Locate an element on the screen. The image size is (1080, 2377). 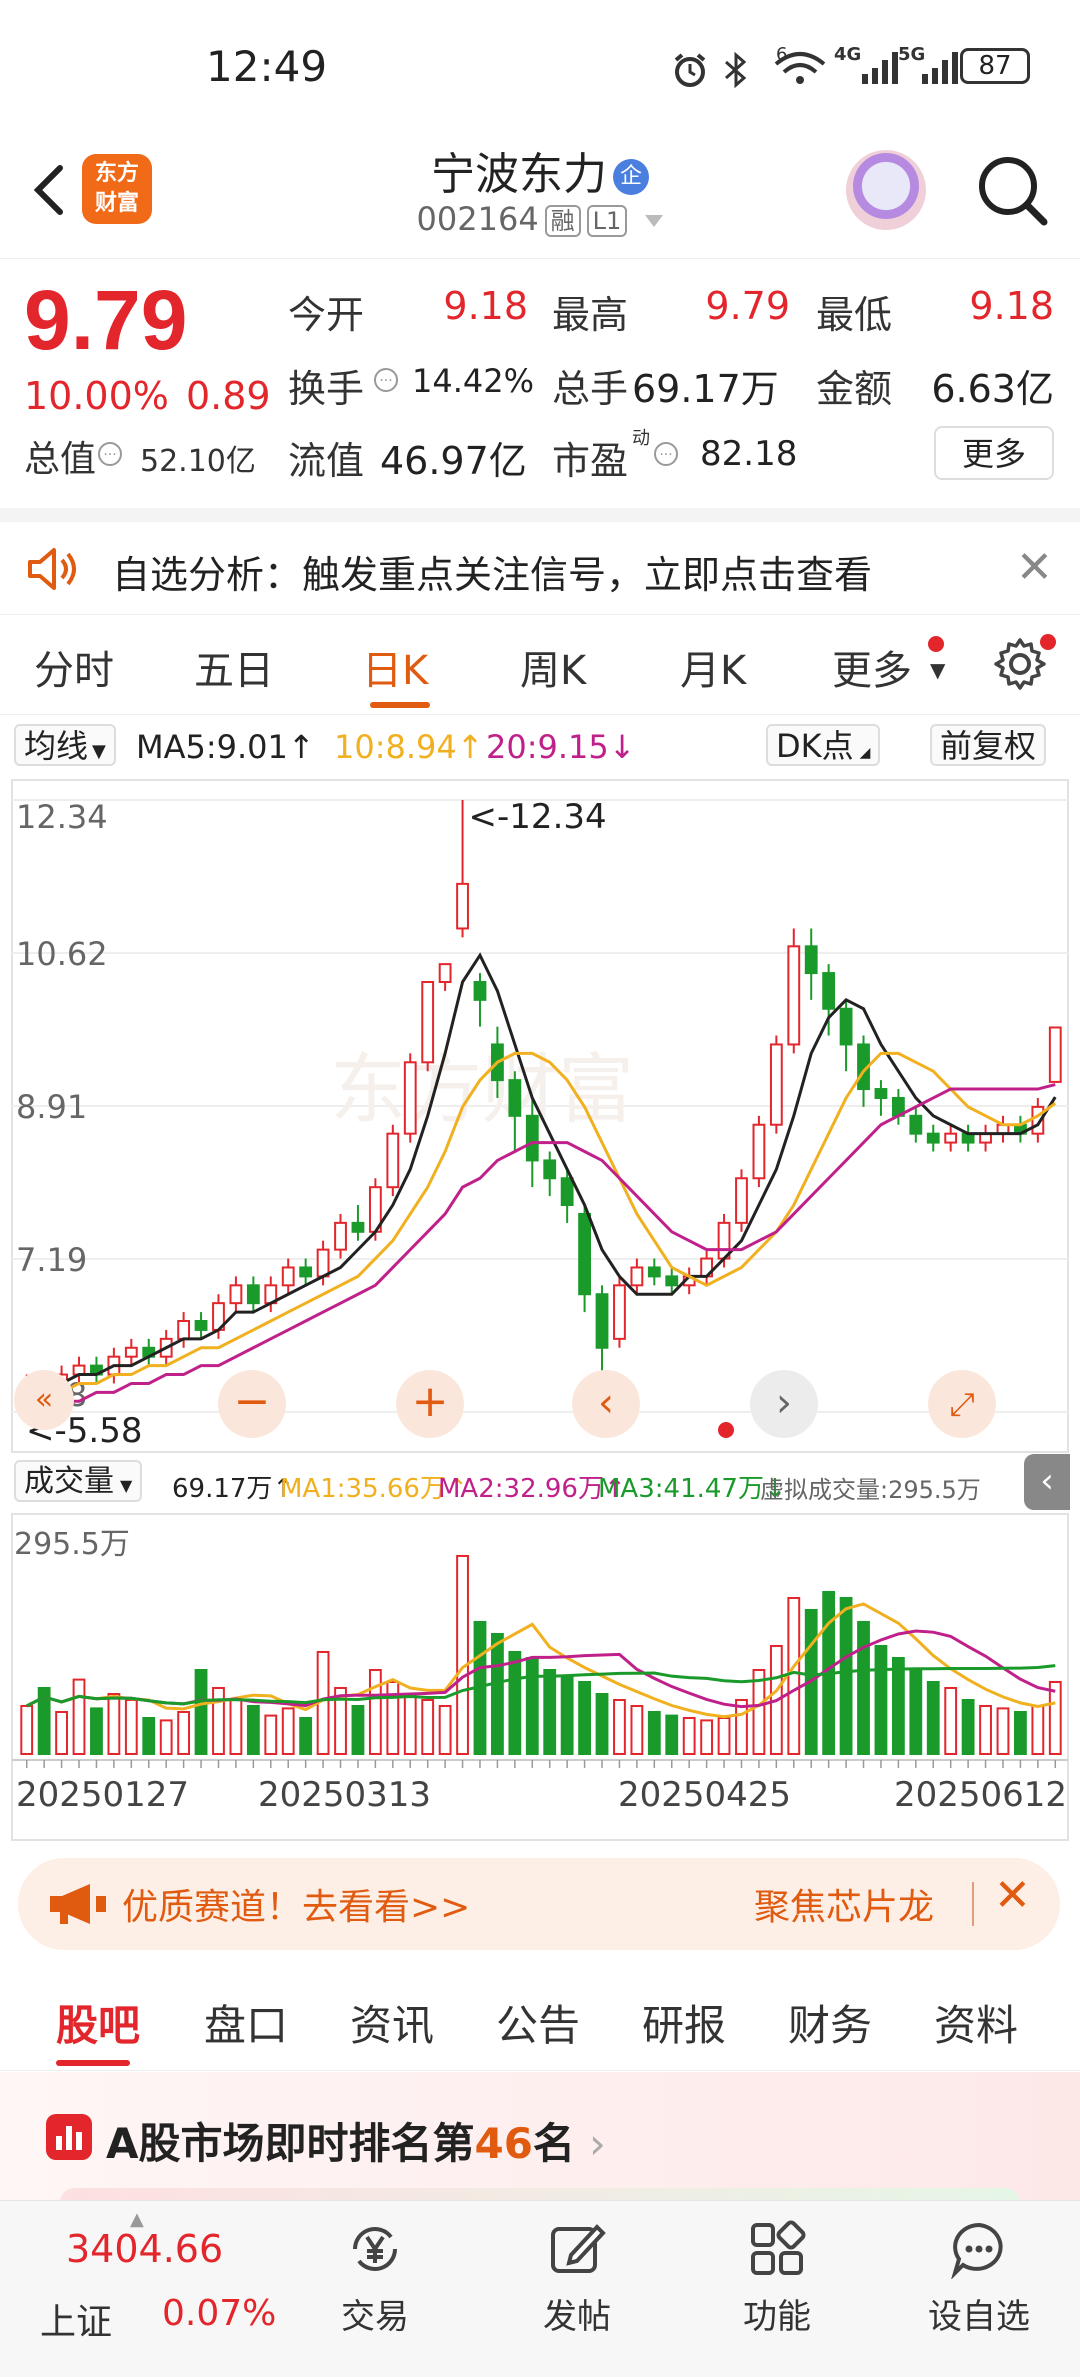
chevron-right-icon: › is located at coordinates (597, 2143).